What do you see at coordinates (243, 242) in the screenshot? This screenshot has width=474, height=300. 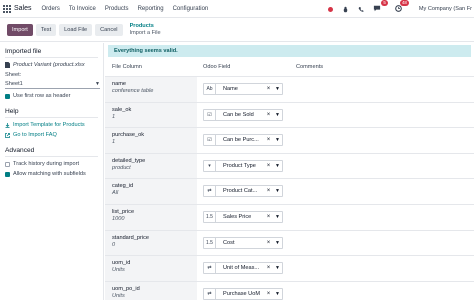 I see `odoo-field-select: 1.5 Cost × ▼` at bounding box center [243, 242].